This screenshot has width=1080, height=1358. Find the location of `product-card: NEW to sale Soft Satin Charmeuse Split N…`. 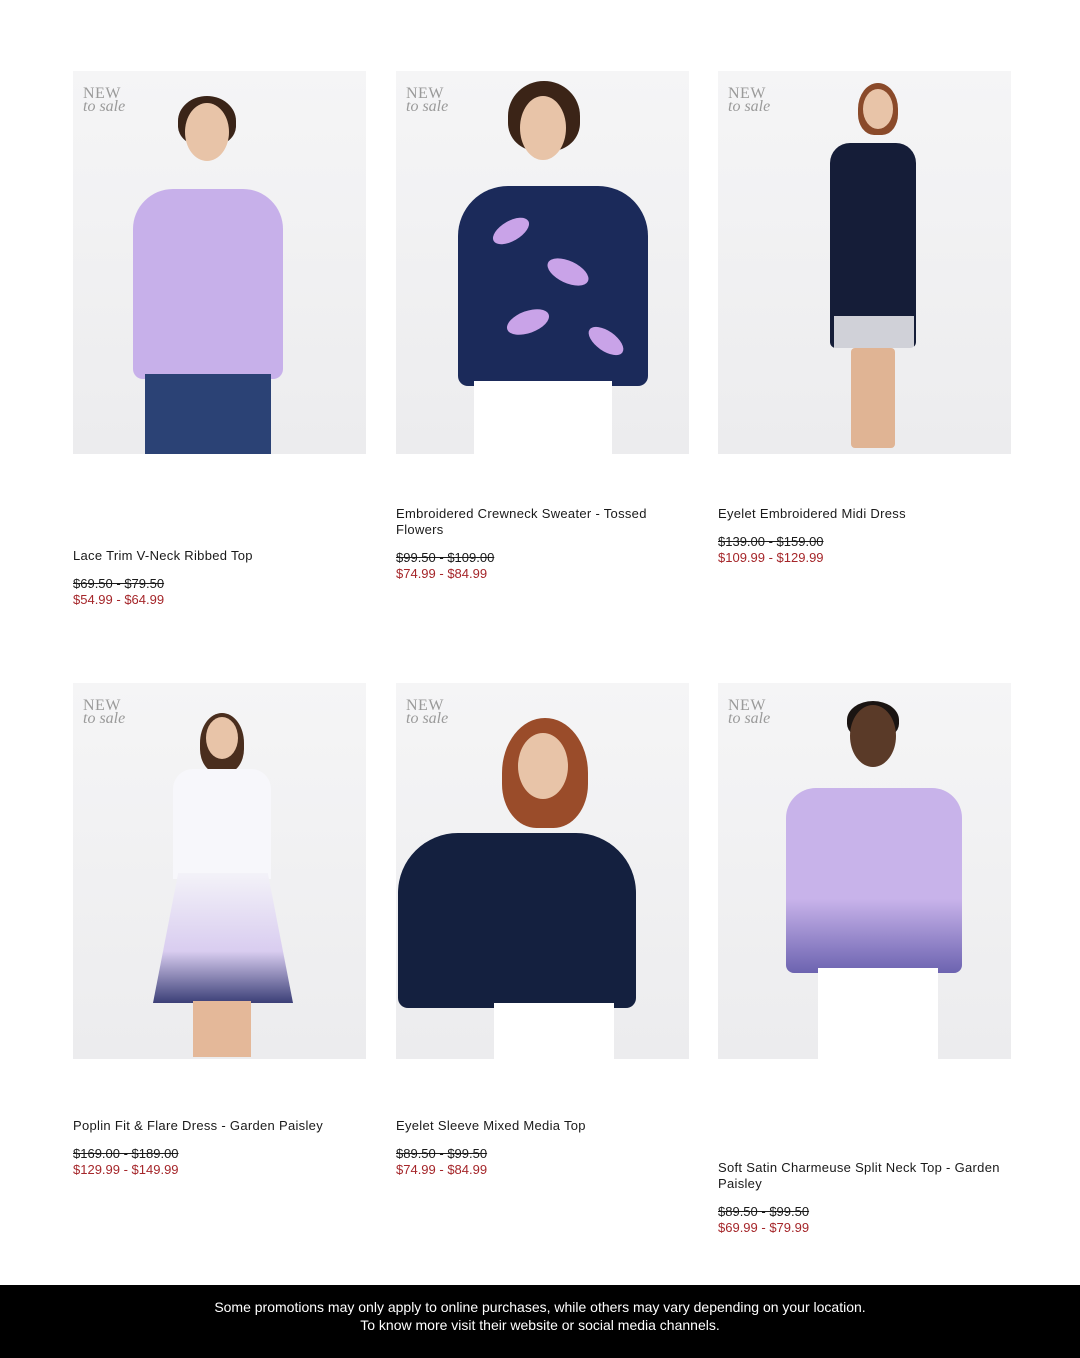

product-card: NEW to sale Soft Satin Charmeuse Split N… is located at coordinates (864, 959).